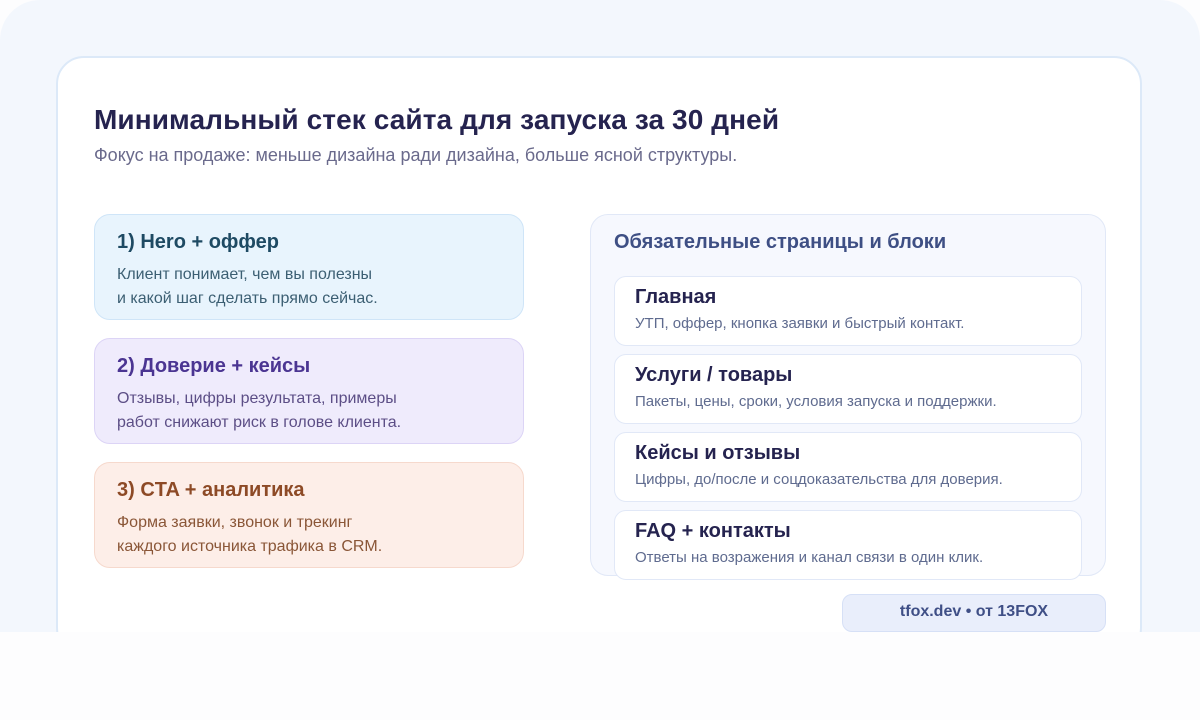 The image size is (1200, 720). Describe the element at coordinates (600, 676) in the screenshot. I see `bottom-area` at that location.